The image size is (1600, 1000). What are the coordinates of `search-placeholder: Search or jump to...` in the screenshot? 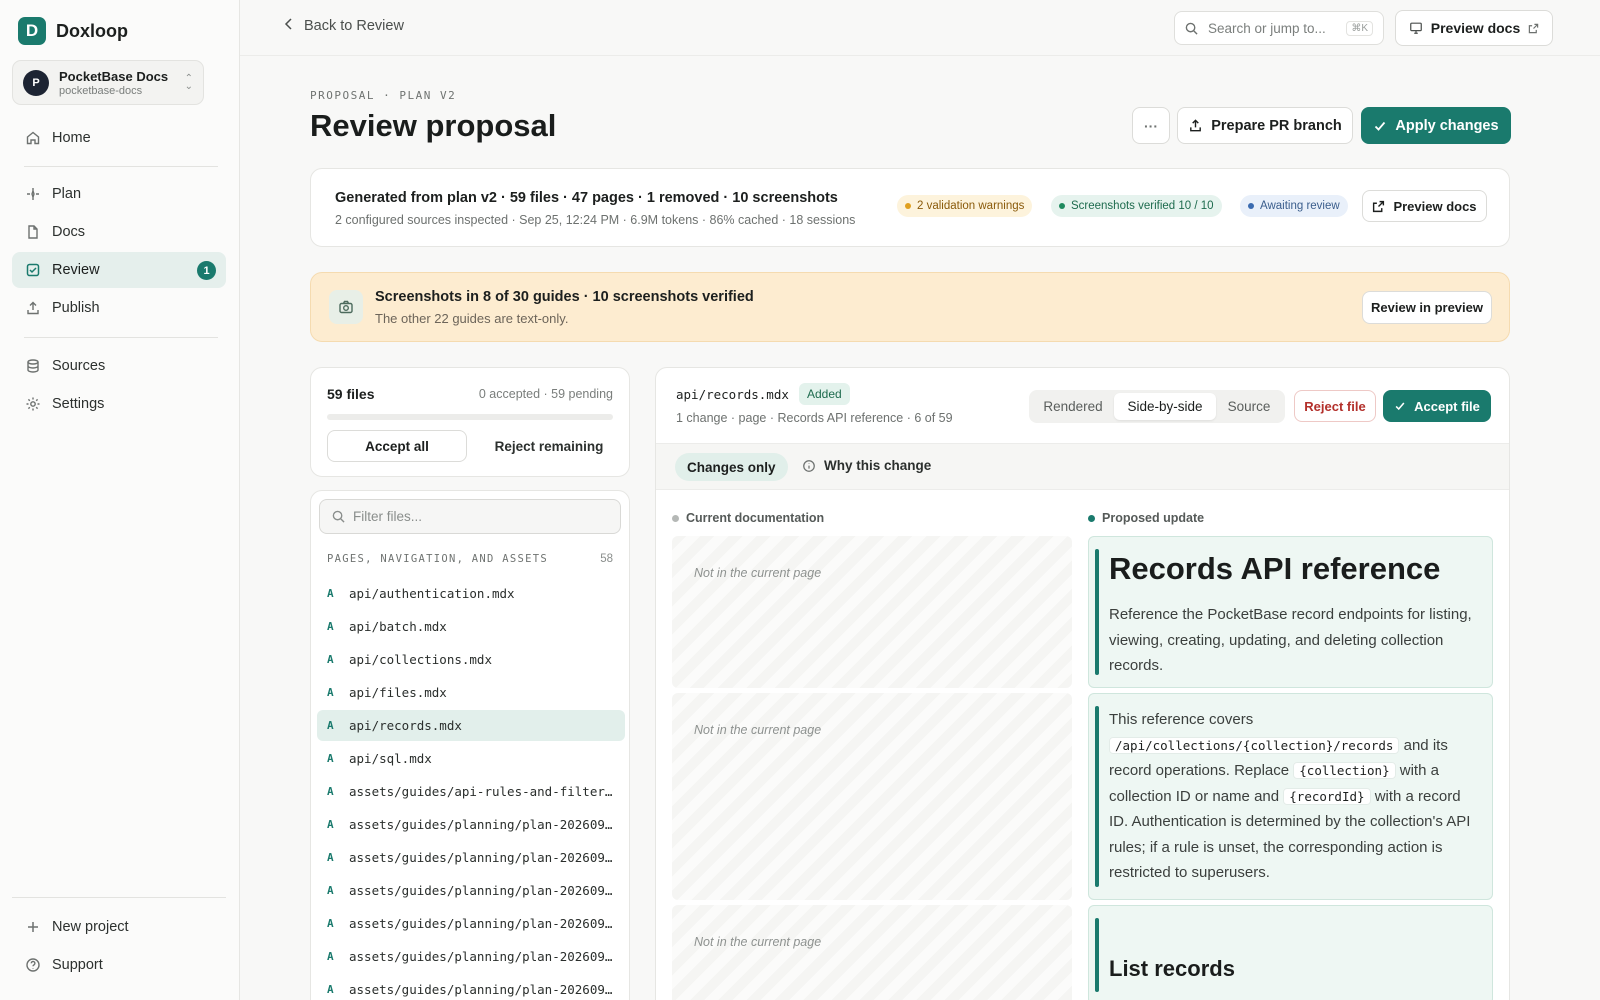 It's located at (1267, 28).